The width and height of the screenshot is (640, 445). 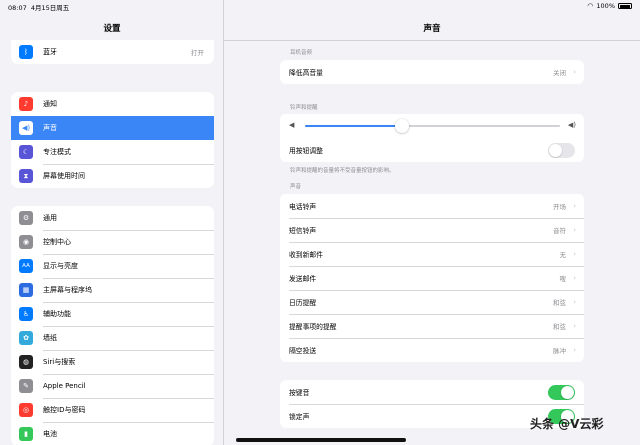 I want to click on bell-icon: ♪, so click(x=26, y=104).